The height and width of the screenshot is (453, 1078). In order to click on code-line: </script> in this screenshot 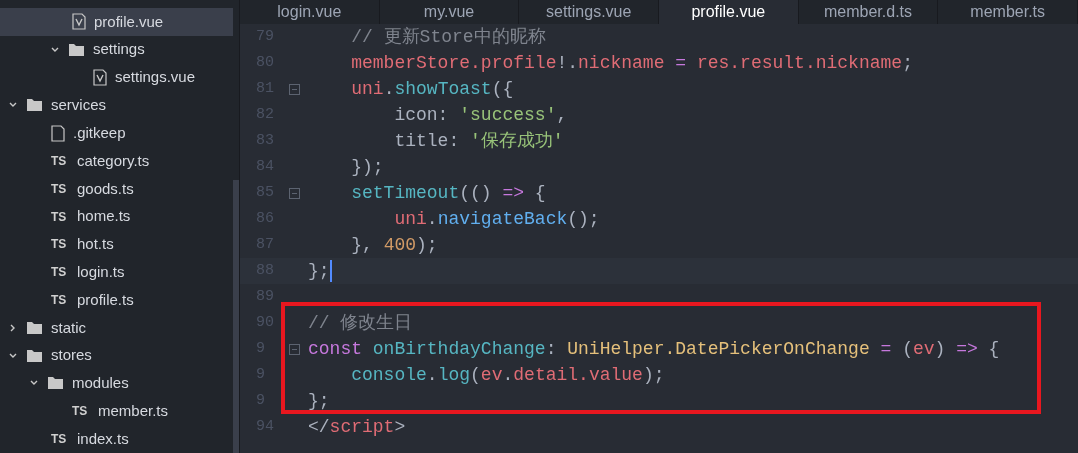, I will do `click(357, 427)`.